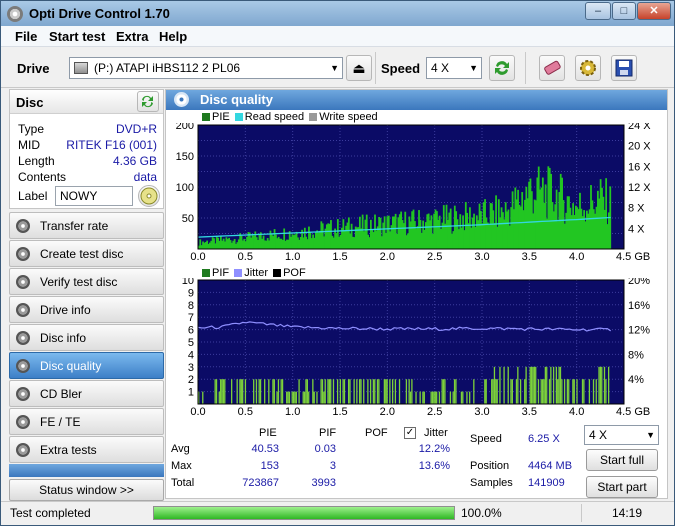 Image resolution: width=675 pixels, height=526 pixels. I want to click on status-window-button: Status window >>, so click(86, 490).